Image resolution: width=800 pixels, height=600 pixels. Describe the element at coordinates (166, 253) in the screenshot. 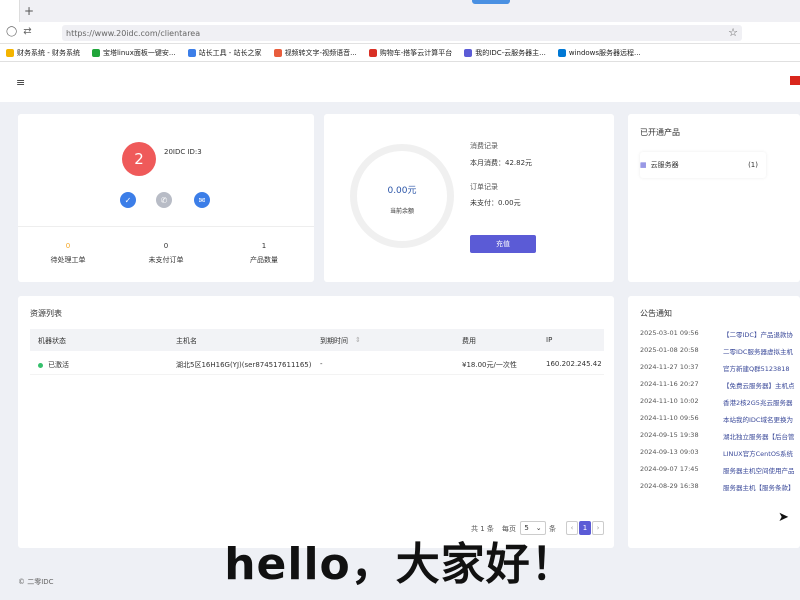

I see `stat-unpaid-orders: 0 未支付订单` at that location.